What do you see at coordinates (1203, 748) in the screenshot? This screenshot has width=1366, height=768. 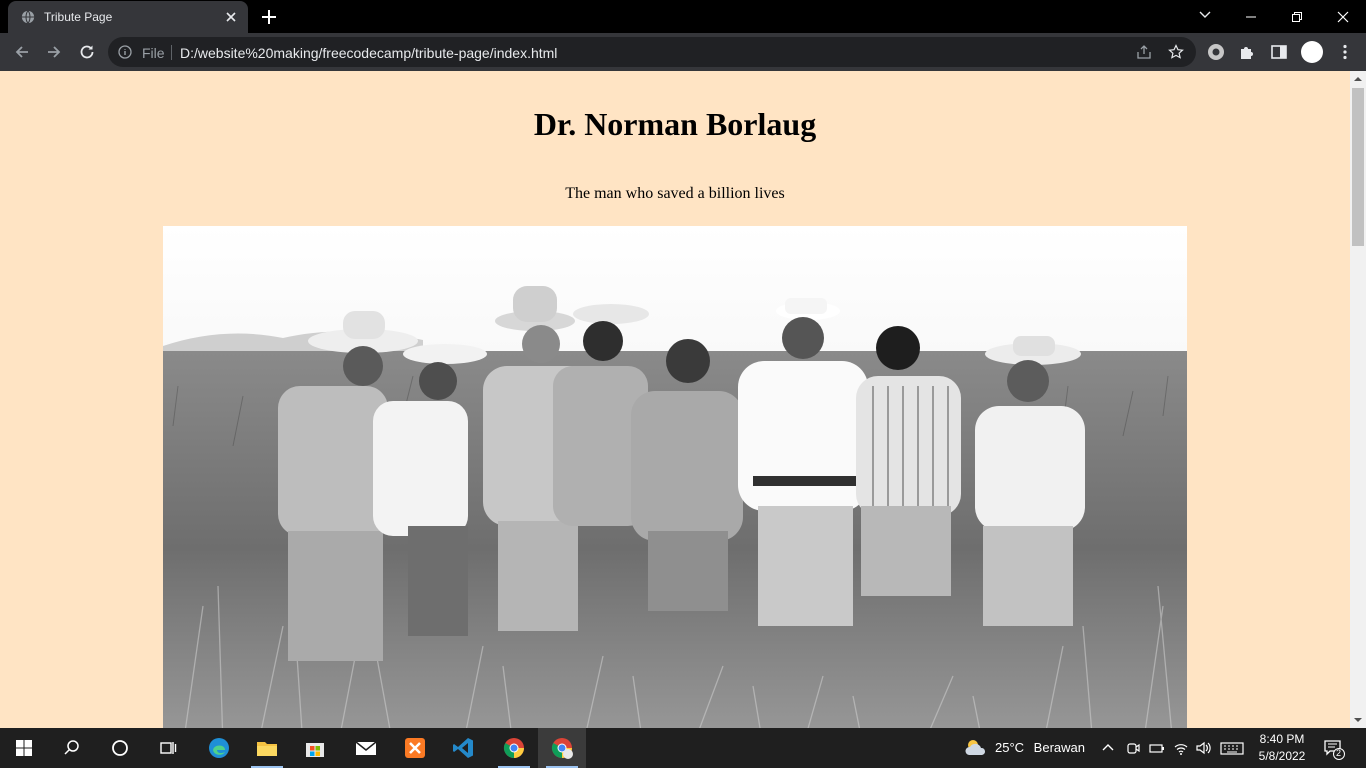 I see `volume-icon` at bounding box center [1203, 748].